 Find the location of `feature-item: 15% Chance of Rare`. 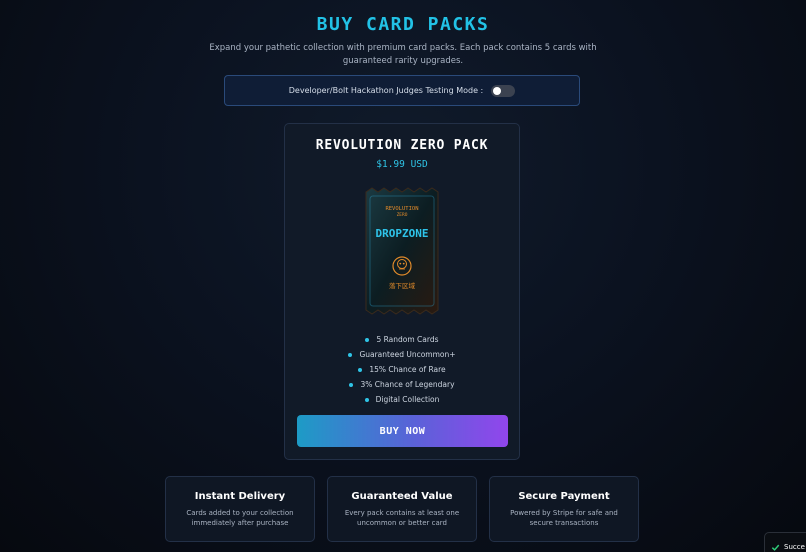

feature-item: 15% Chance of Rare is located at coordinates (402, 369).